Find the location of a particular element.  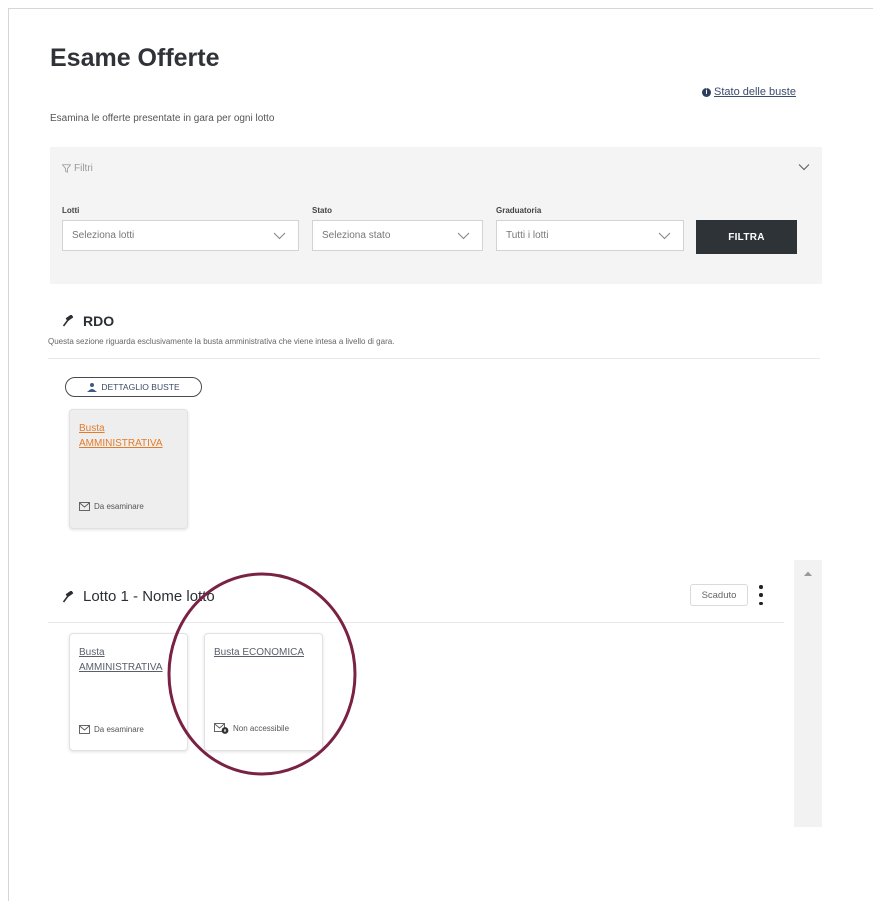

rdo-busta-card: Busta AMMINISTRATIVA Da esaminare is located at coordinates (128, 469).